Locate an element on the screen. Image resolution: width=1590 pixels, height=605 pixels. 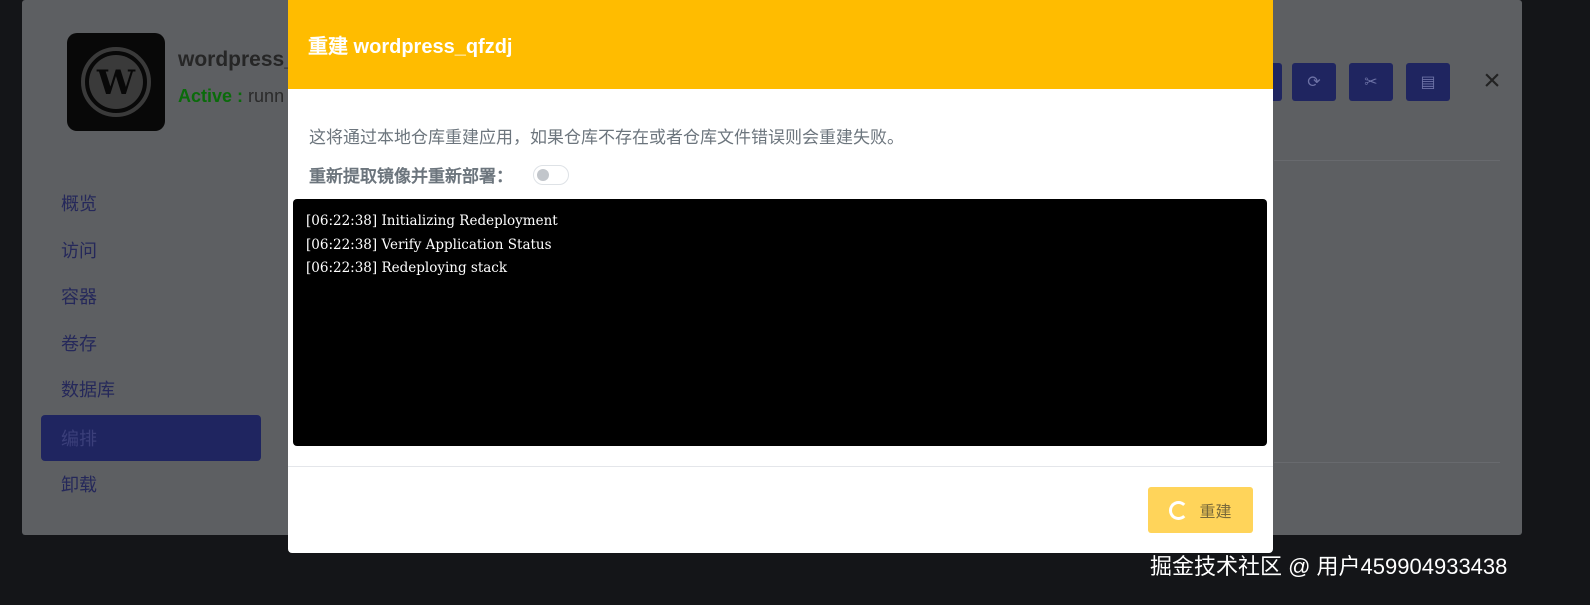
toggle-knob is located at coordinates (543, 174).